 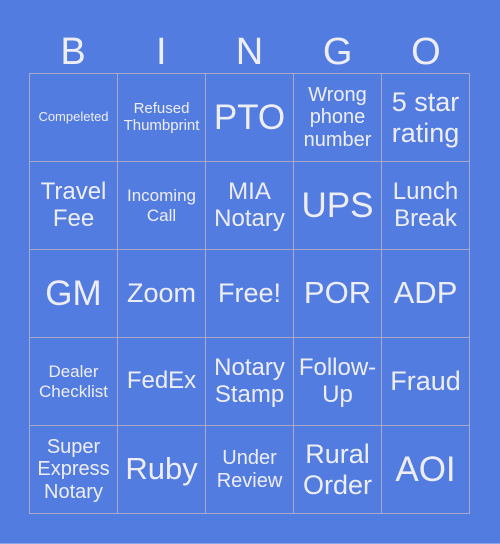 I want to click on bingo-cell-label: GM, so click(x=73, y=293).